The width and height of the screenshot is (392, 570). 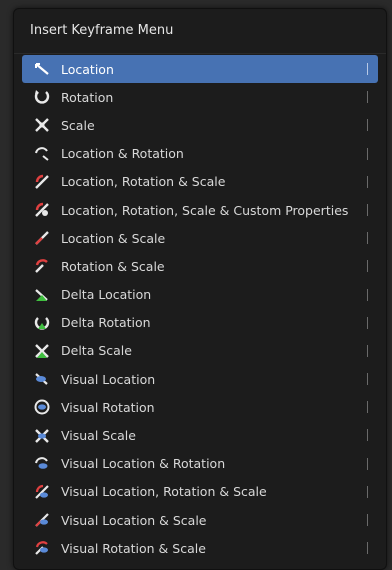 I want to click on menu-item-label: Scale, so click(x=78, y=125).